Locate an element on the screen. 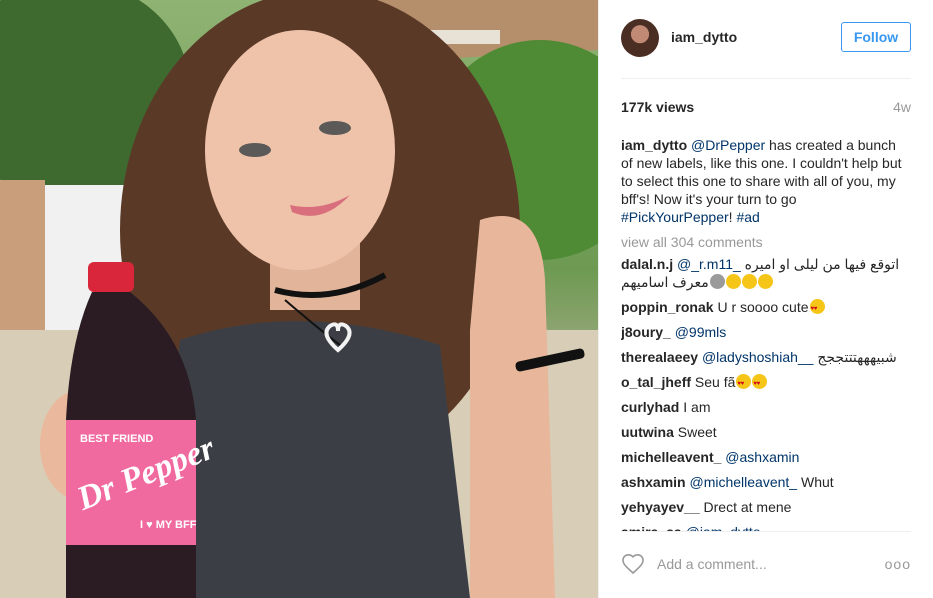 The height and width of the screenshot is (598, 933). caption-hashtag-ad: #ad is located at coordinates (747, 217).